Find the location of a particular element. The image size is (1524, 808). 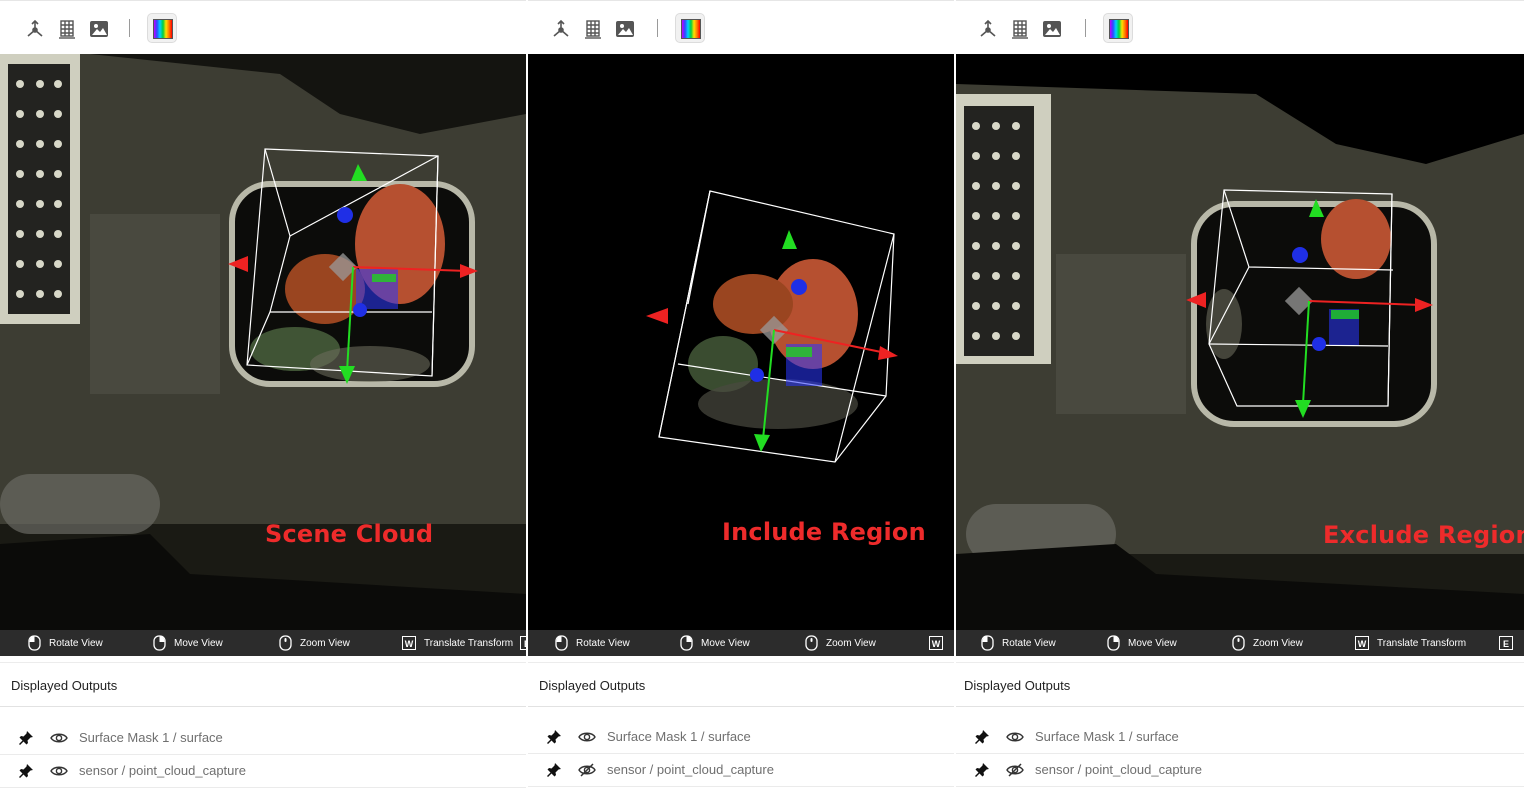

overlay-label: Exclude Region is located at coordinates (1423, 535).